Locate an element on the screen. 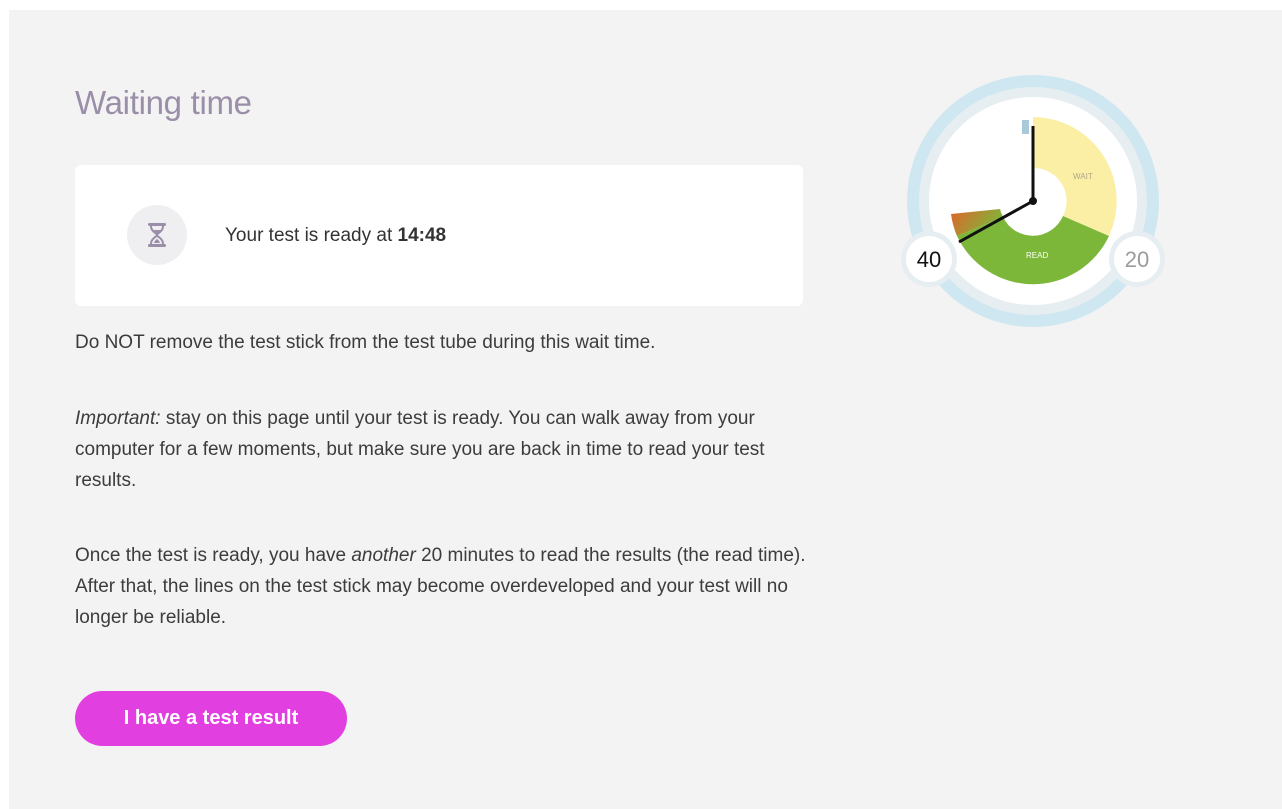 Image resolution: width=1282 pixels, height=809 pixels. hand-pivot is located at coordinates (1033, 201).